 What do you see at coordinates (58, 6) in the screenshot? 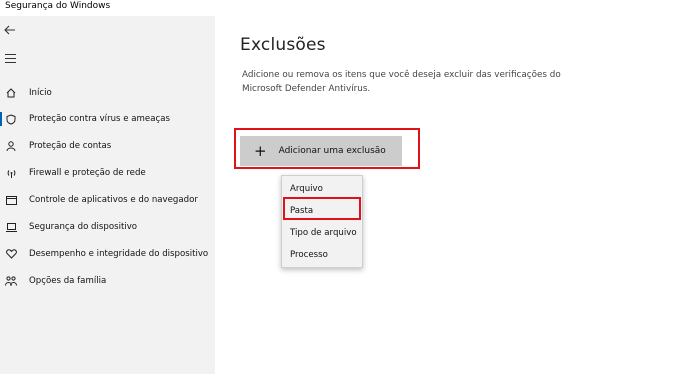
I see `window-title: Segurança do Windows` at bounding box center [58, 6].